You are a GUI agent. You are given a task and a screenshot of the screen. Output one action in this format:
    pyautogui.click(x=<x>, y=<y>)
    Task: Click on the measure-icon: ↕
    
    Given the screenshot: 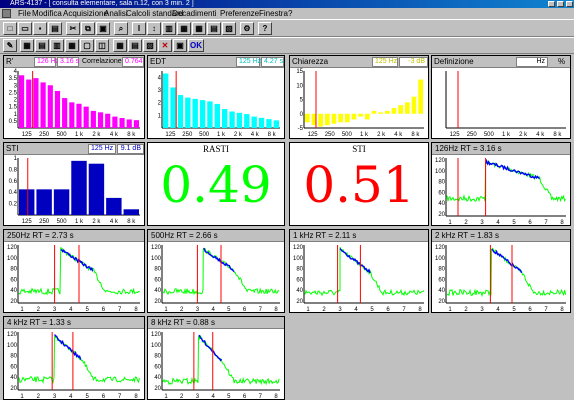 What is the action you would take?
    pyautogui.click(x=154, y=28)
    